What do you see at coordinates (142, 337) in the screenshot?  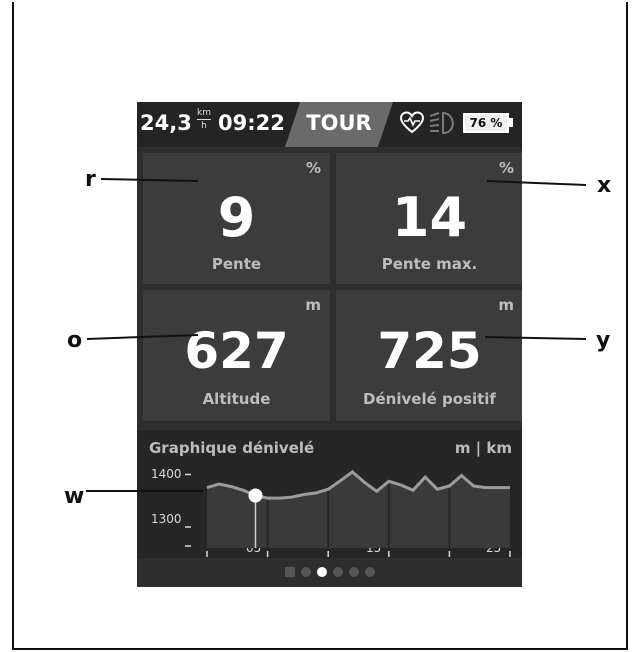 I see `leader-line-o` at bounding box center [142, 337].